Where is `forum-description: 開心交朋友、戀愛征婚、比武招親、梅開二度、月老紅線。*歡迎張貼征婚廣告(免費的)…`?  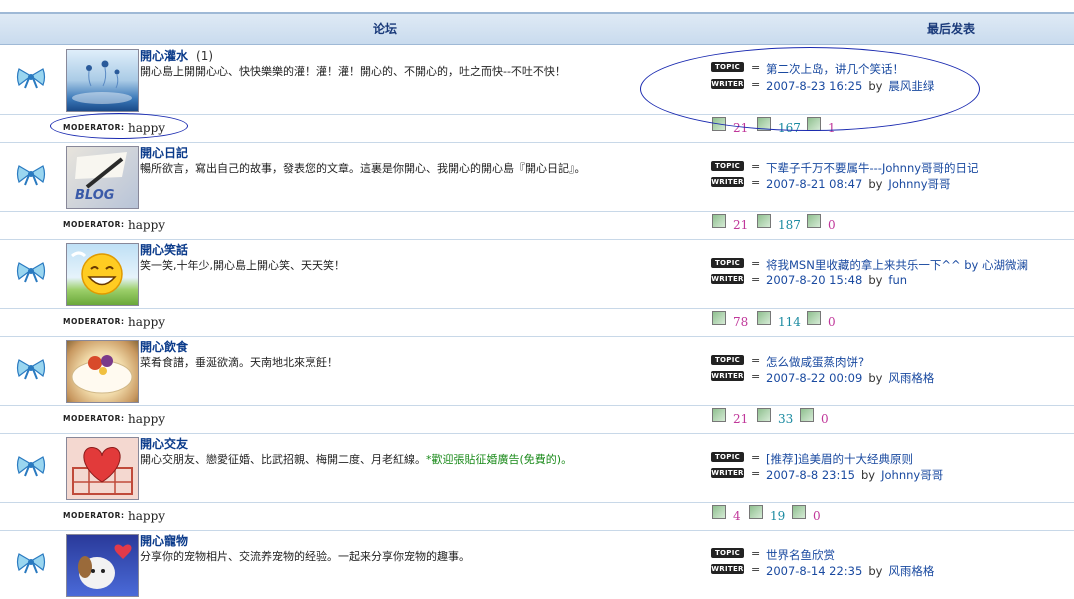 forum-description: 開心交朋友、戀愛征婚、比武招親、梅開二度、月老紅線。*歡迎張貼征婚廣告(免費的)… is located at coordinates (356, 459).